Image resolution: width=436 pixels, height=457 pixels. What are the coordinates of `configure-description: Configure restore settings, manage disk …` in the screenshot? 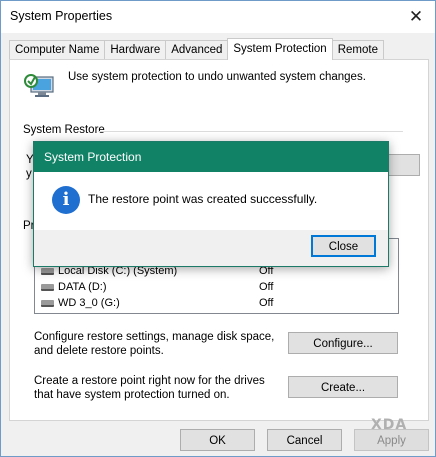 It's located at (154, 344).